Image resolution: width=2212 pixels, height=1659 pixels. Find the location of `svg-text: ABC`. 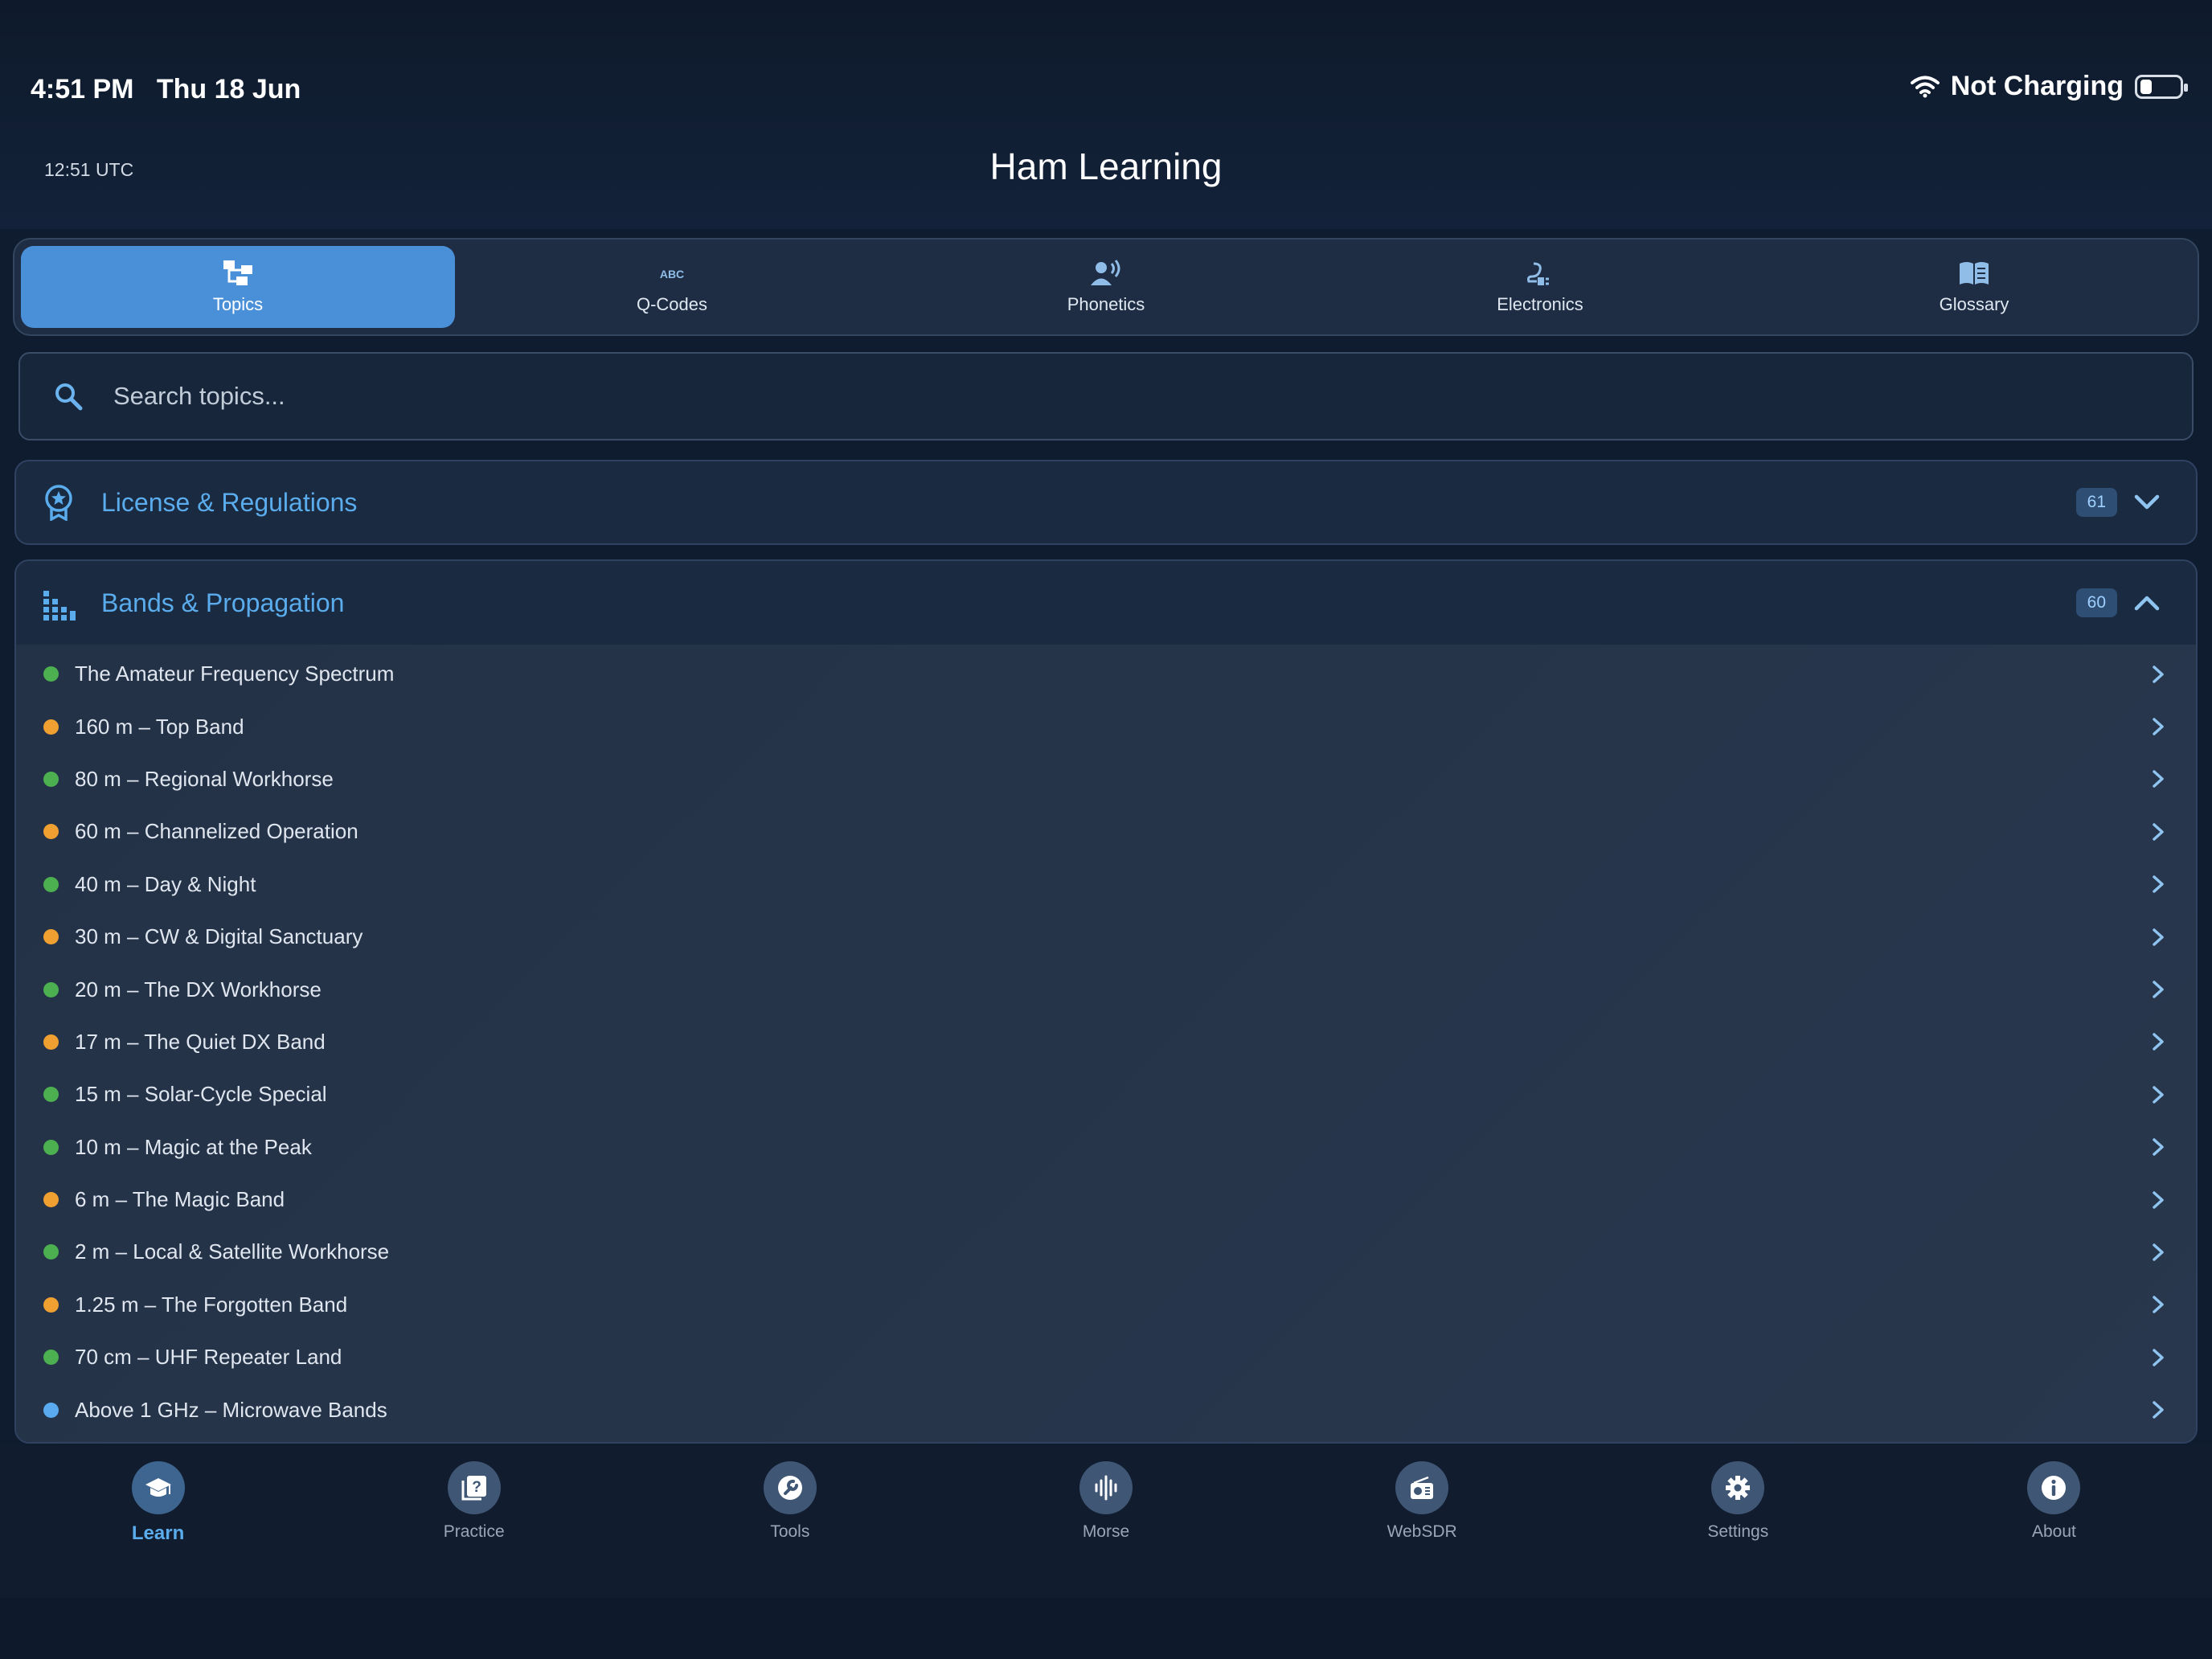

svg-text: ABC is located at coordinates (672, 274).